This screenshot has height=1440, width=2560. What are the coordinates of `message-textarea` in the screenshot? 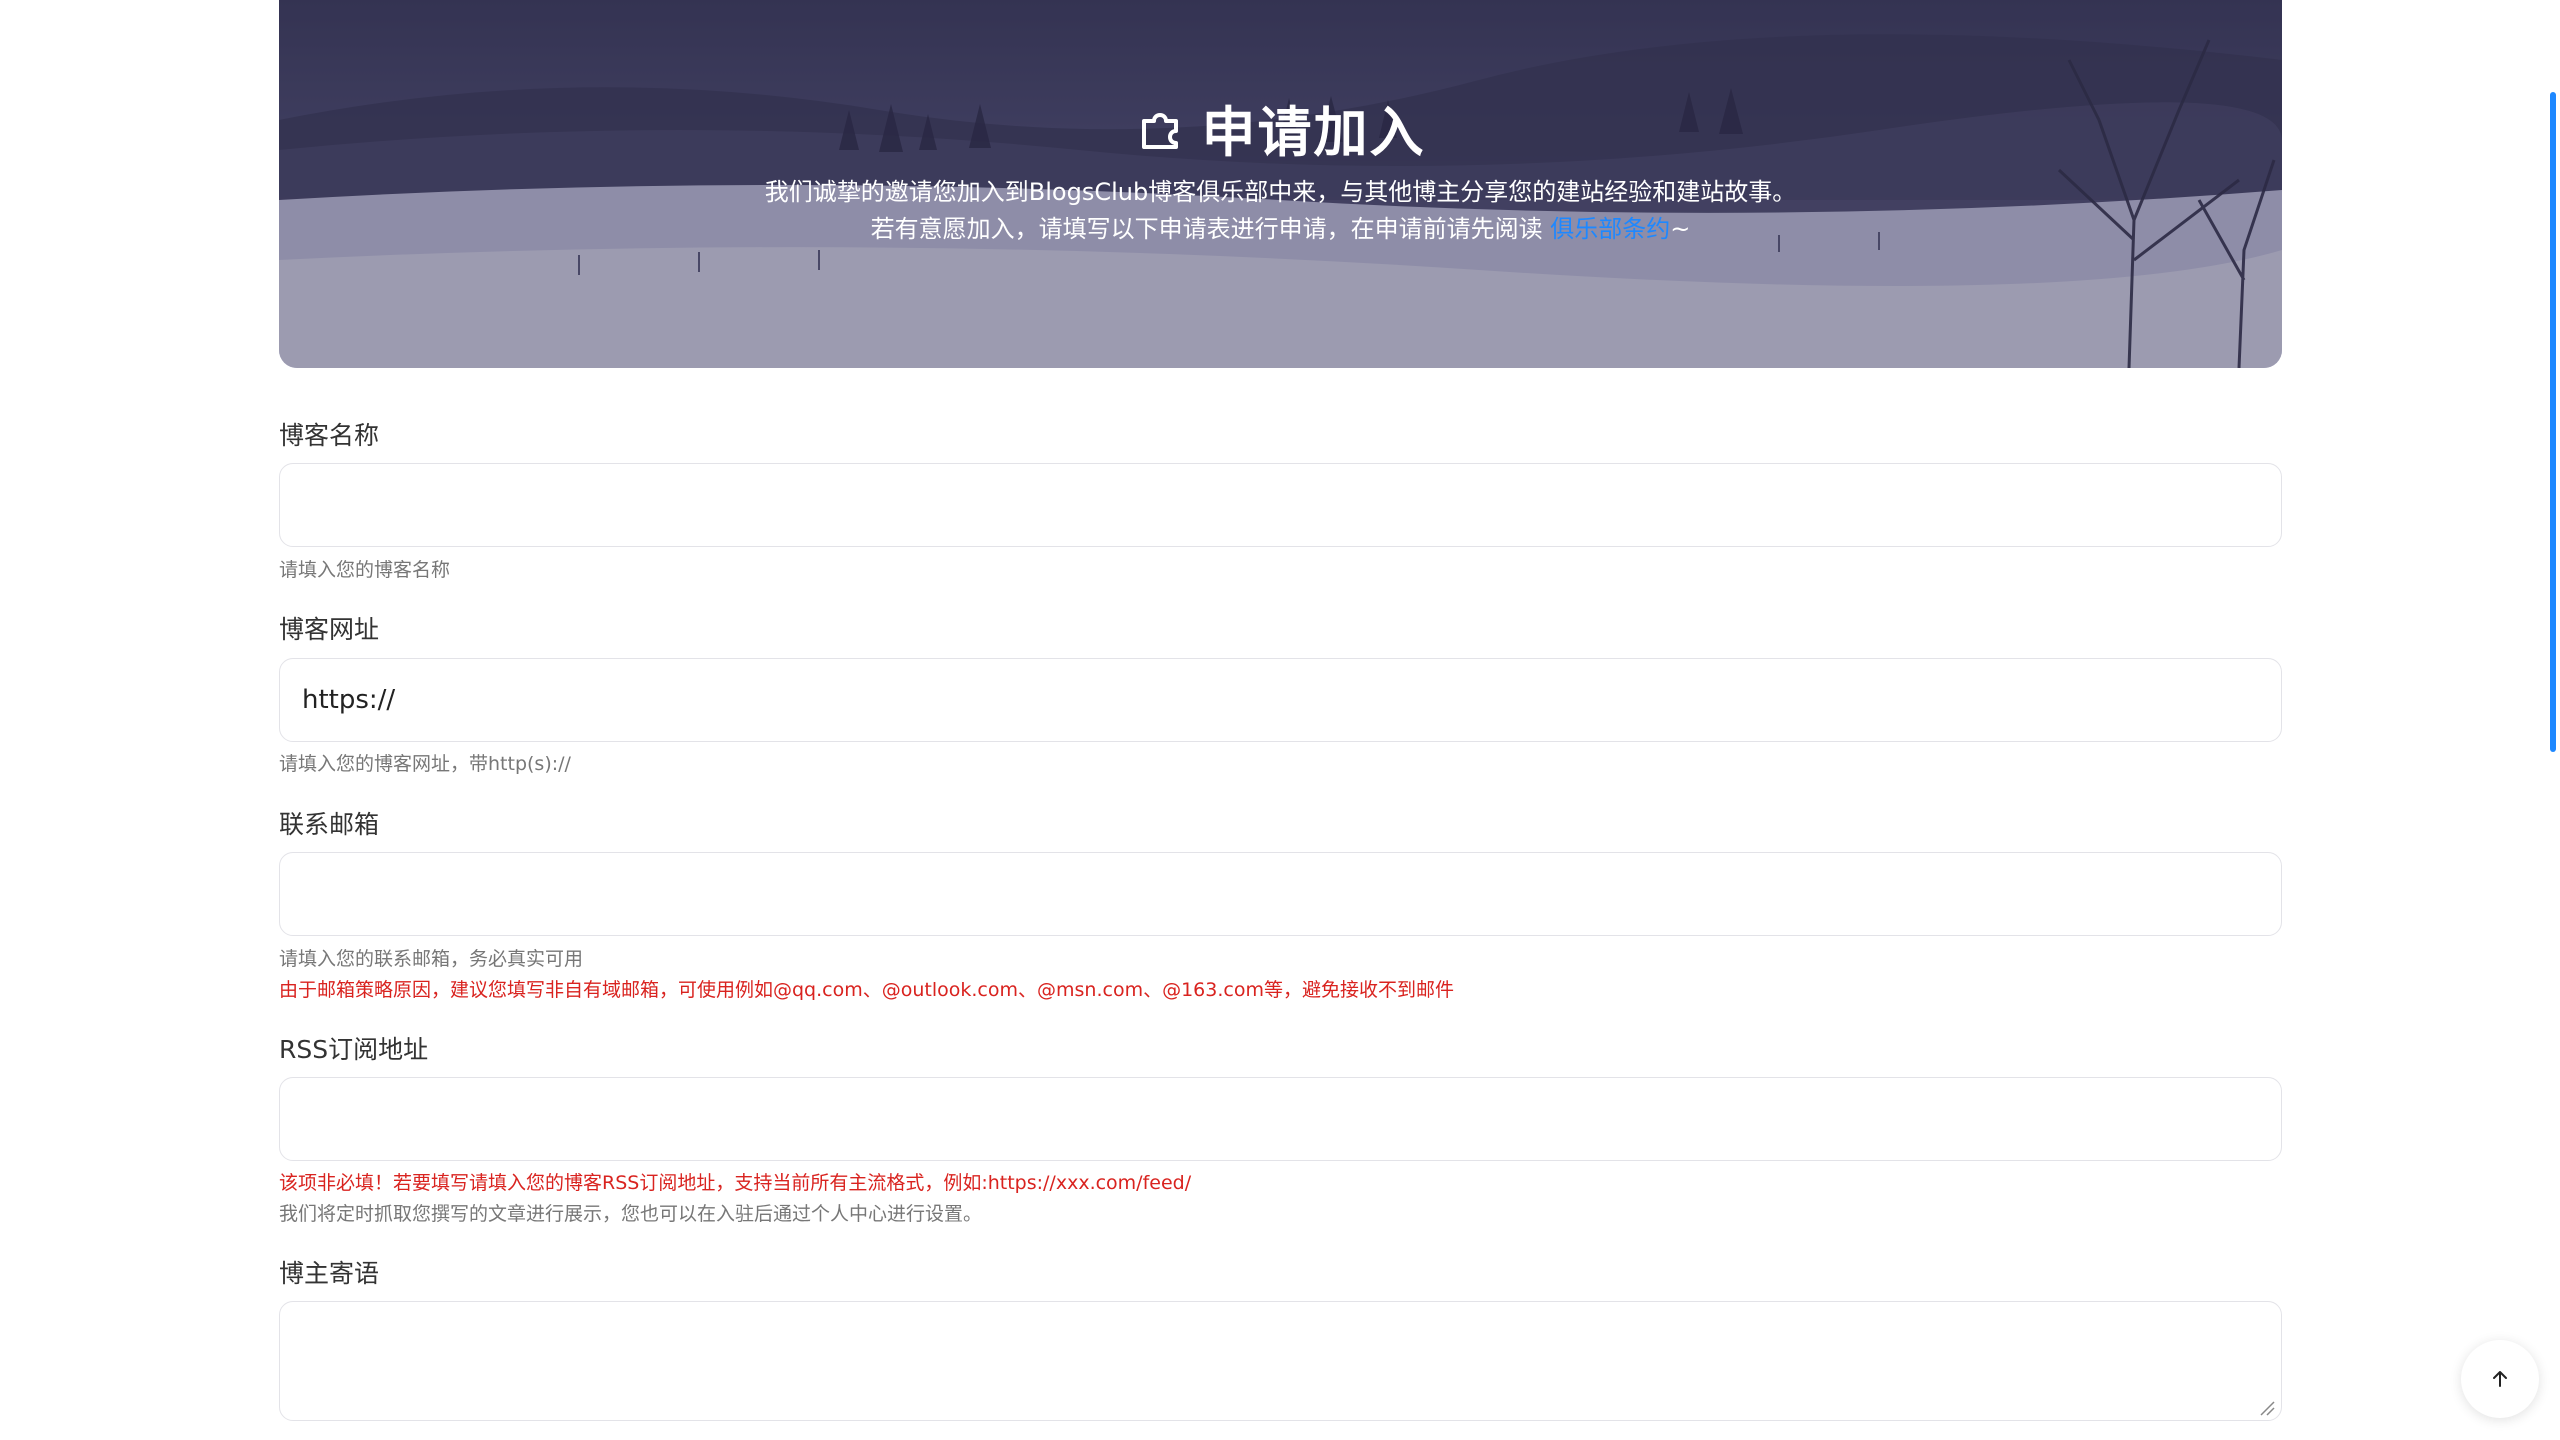 It's located at (1280, 1361).